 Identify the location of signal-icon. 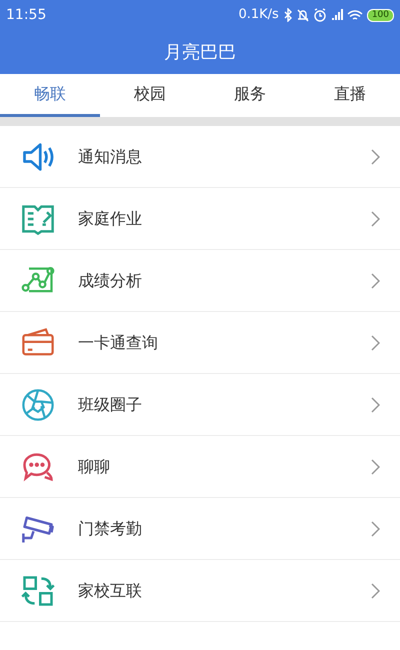
(336, 15).